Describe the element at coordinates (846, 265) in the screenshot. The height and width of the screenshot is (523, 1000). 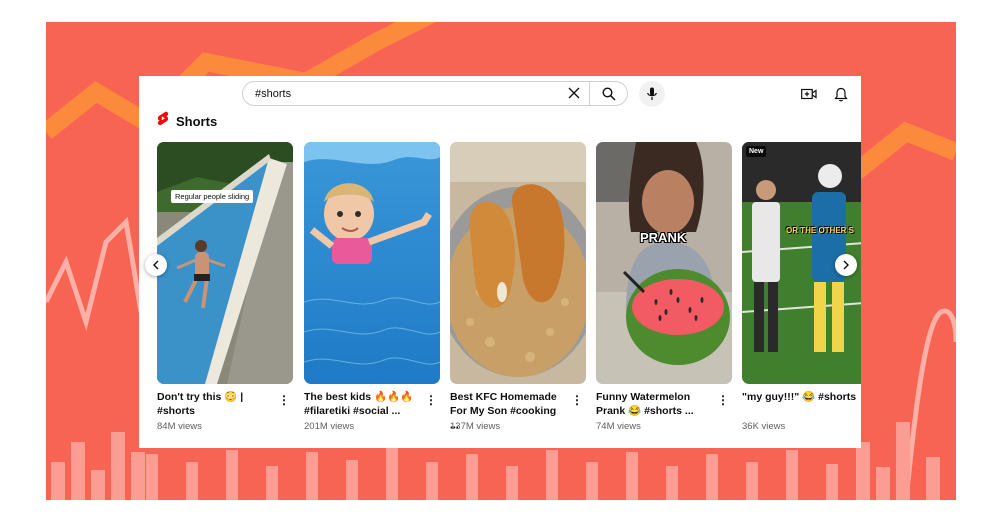
I see `chevron-right-icon` at that location.